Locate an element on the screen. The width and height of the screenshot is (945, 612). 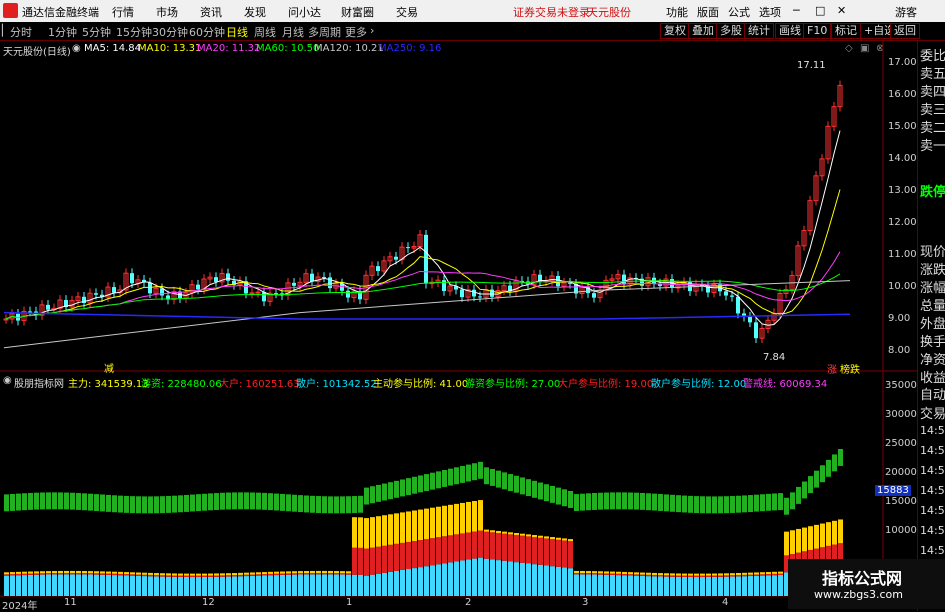
period-weekly: 周线 is located at coordinates (265, 32).